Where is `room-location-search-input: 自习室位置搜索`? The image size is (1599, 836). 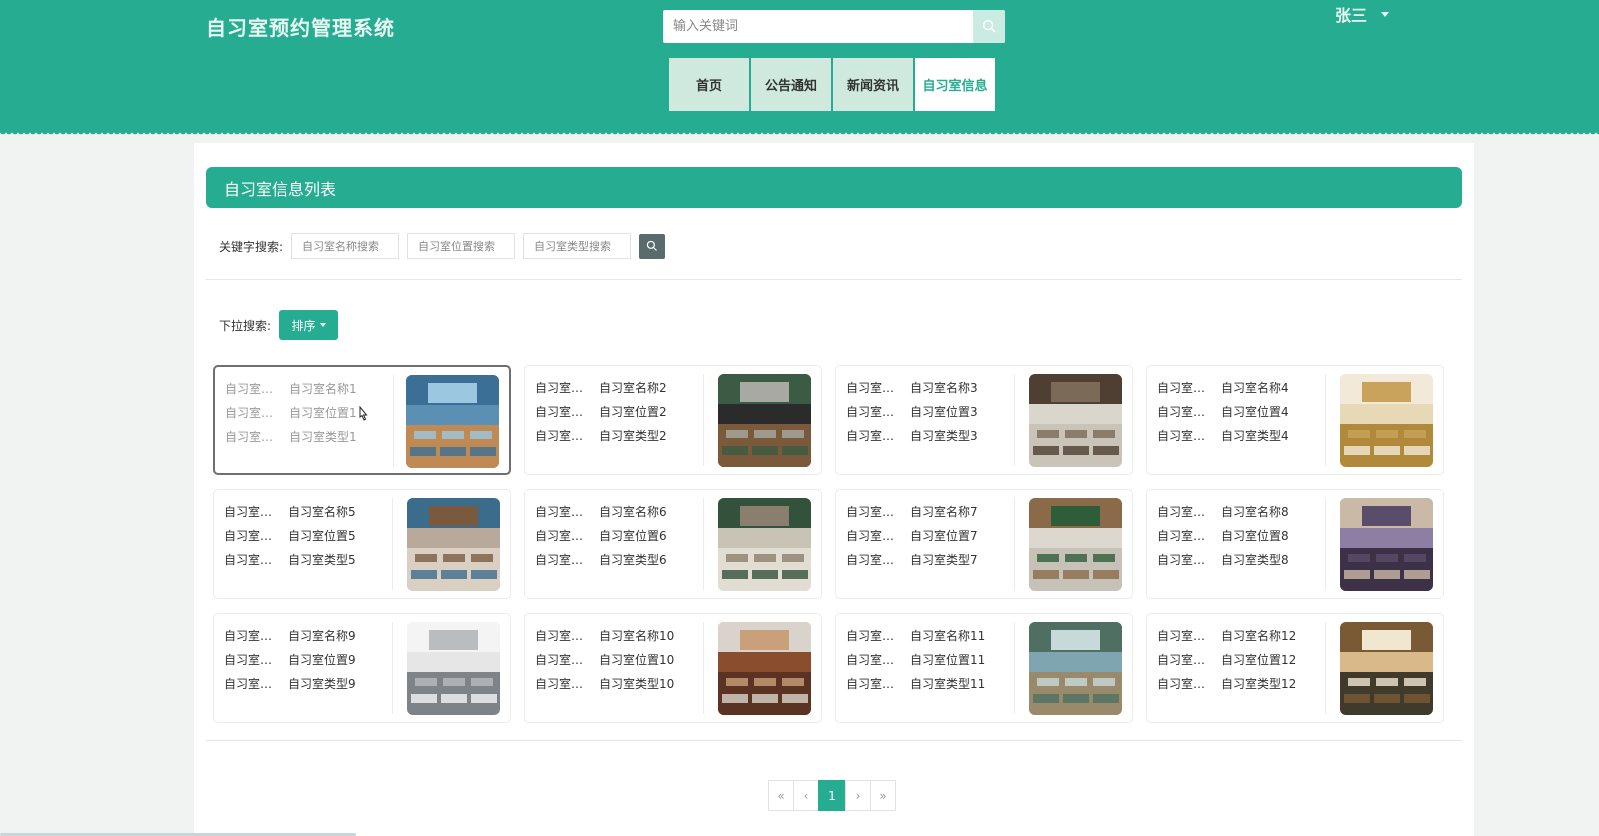 room-location-search-input: 自习室位置搜索 is located at coordinates (461, 246).